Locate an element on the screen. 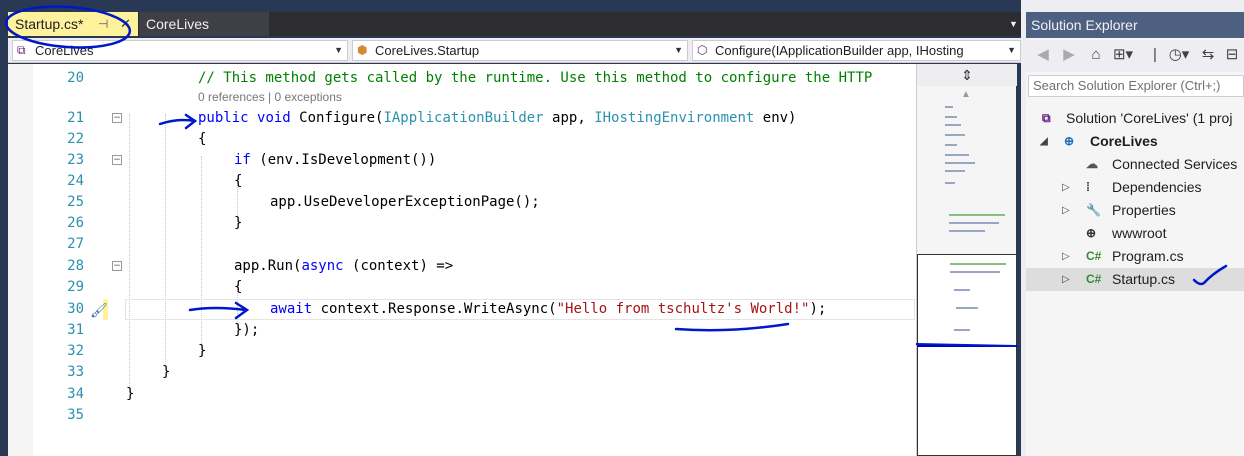 The width and height of the screenshot is (1244, 456). globe-icon: ⊕ is located at coordinates (1091, 233).